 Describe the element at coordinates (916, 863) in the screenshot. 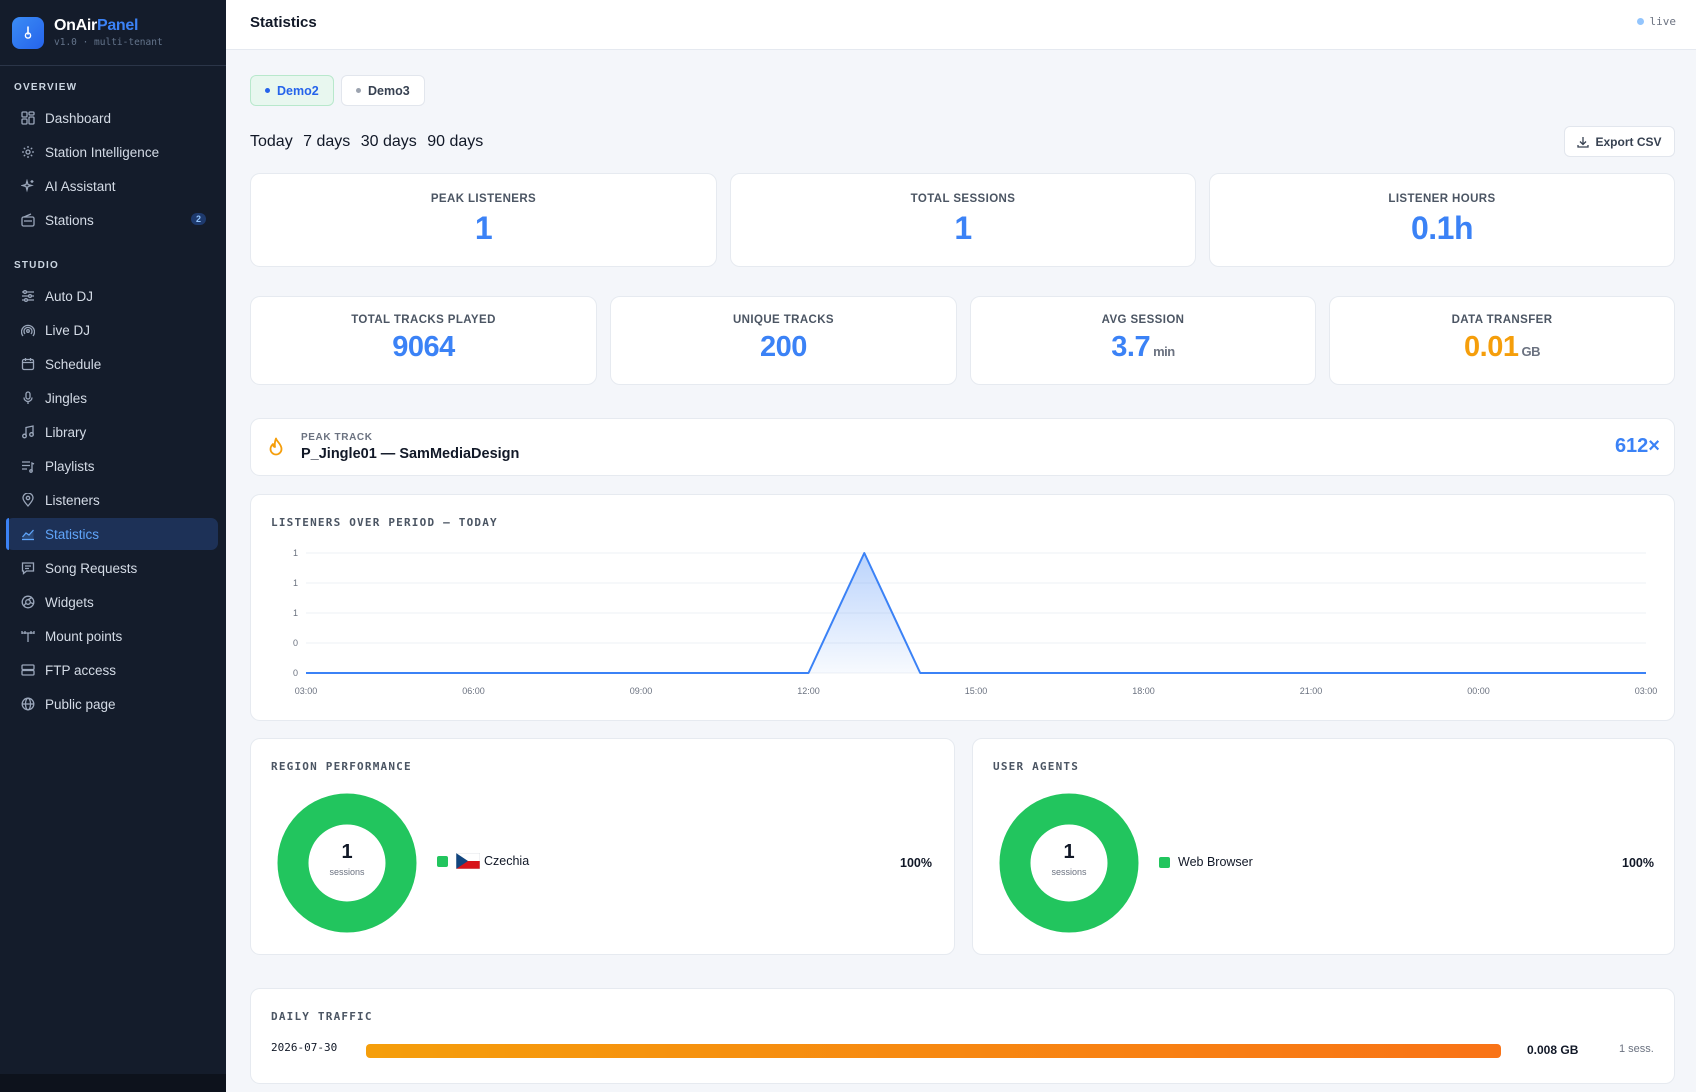

I see `region-percentage: 100%` at that location.